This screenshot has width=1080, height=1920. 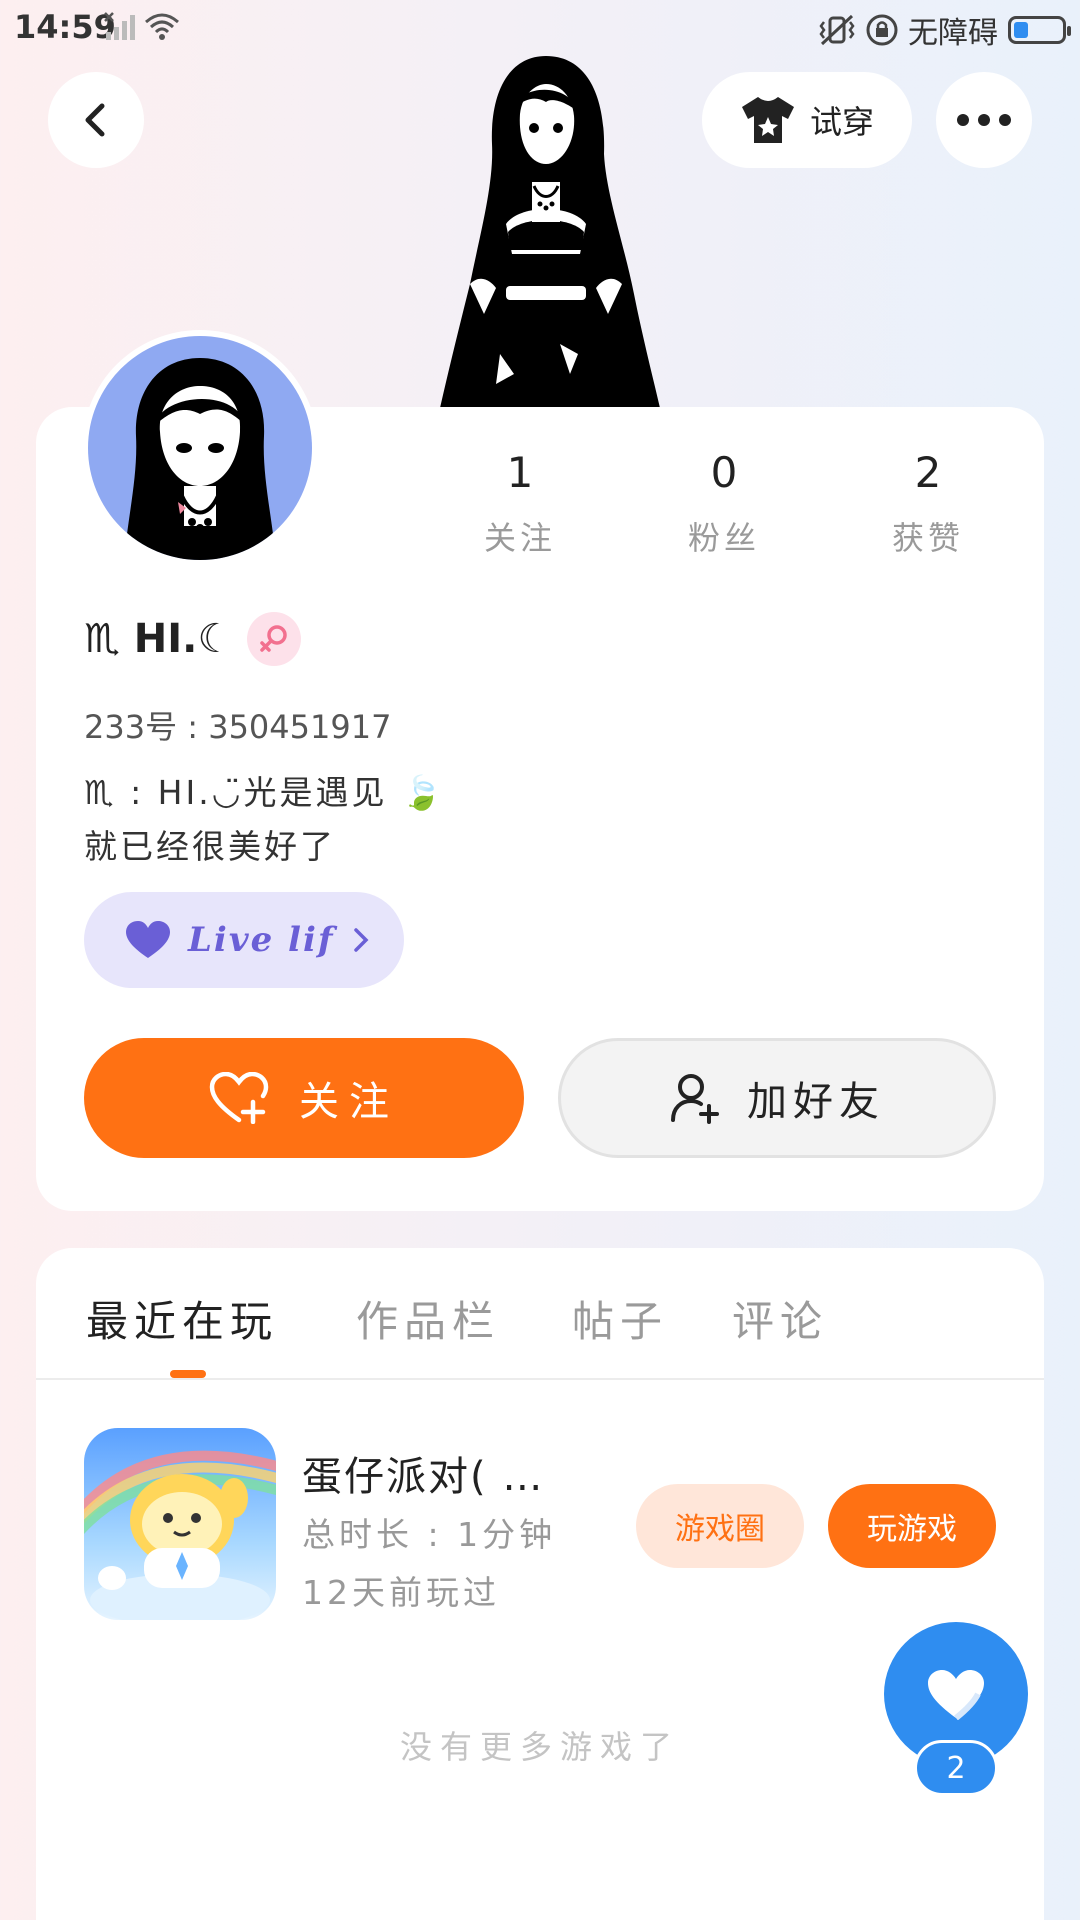 I want to click on battery-level, so click(x=1021, y=30).